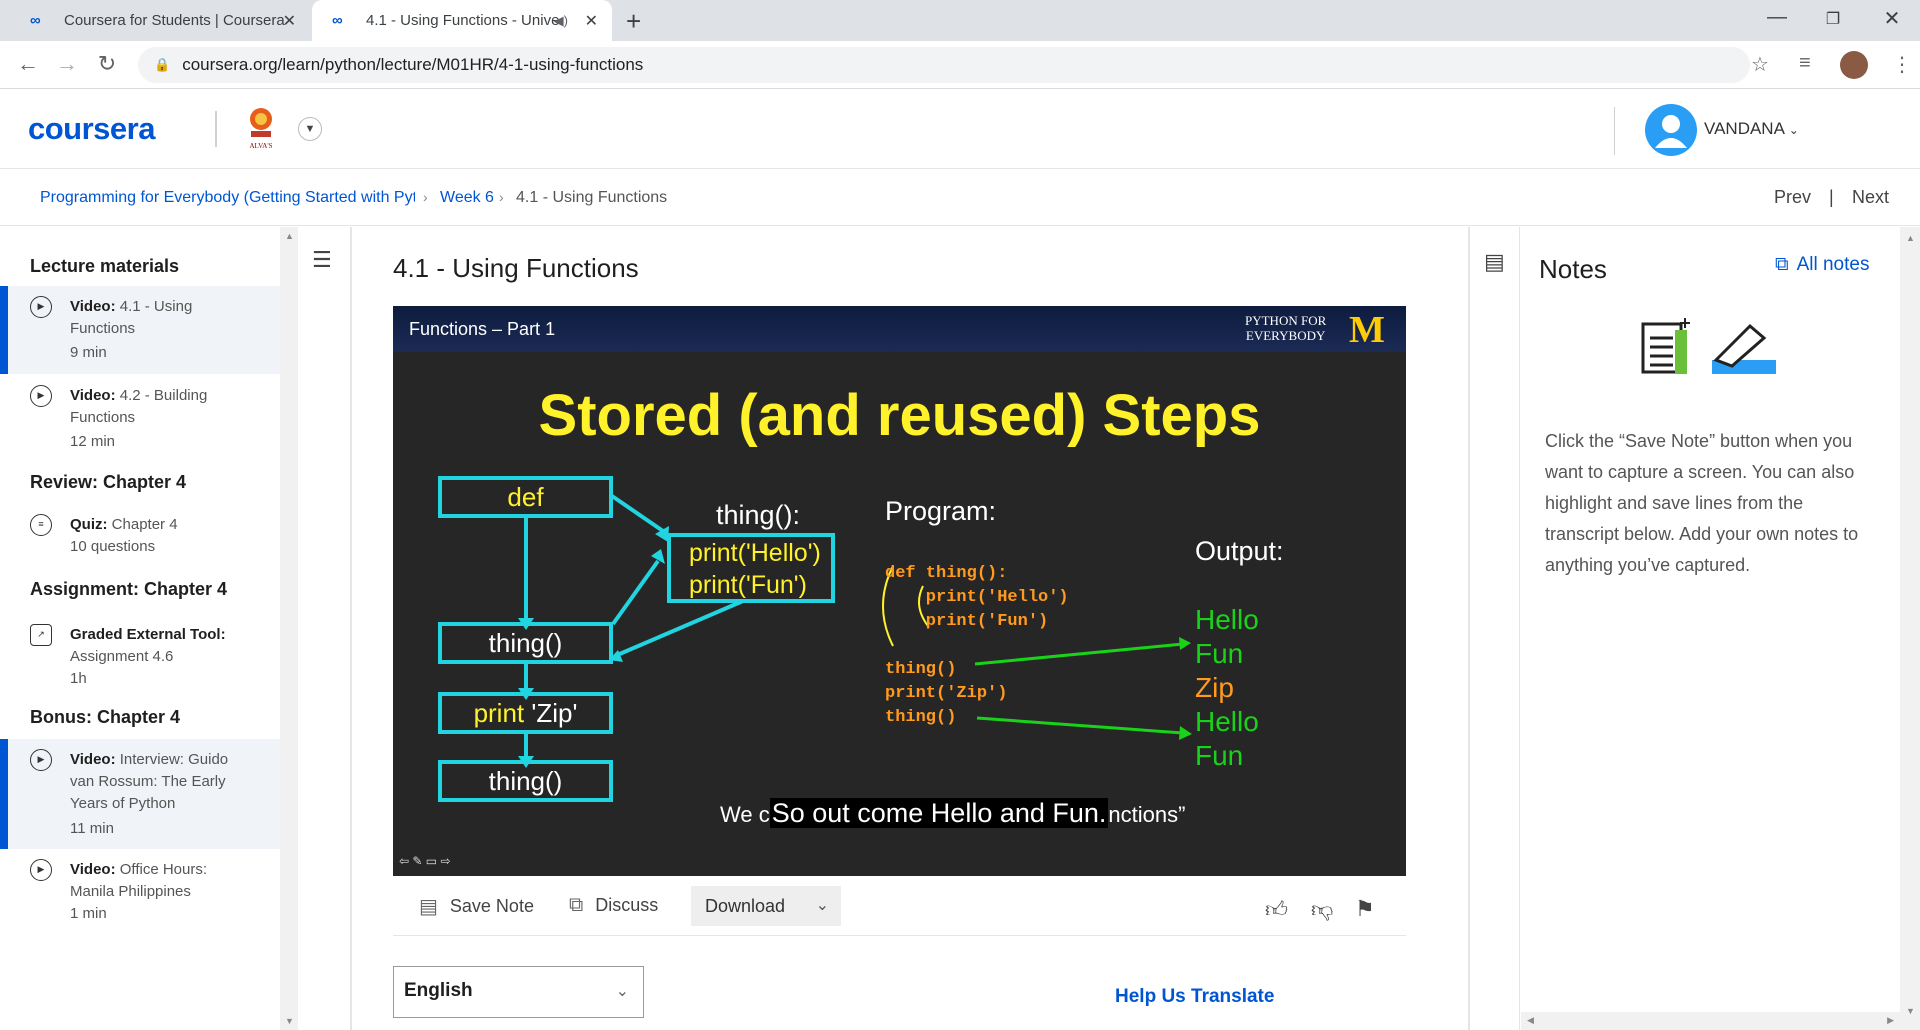  Describe the element at coordinates (1902, 64) in the screenshot. I see `browser-menu-icon: ⋮` at that location.